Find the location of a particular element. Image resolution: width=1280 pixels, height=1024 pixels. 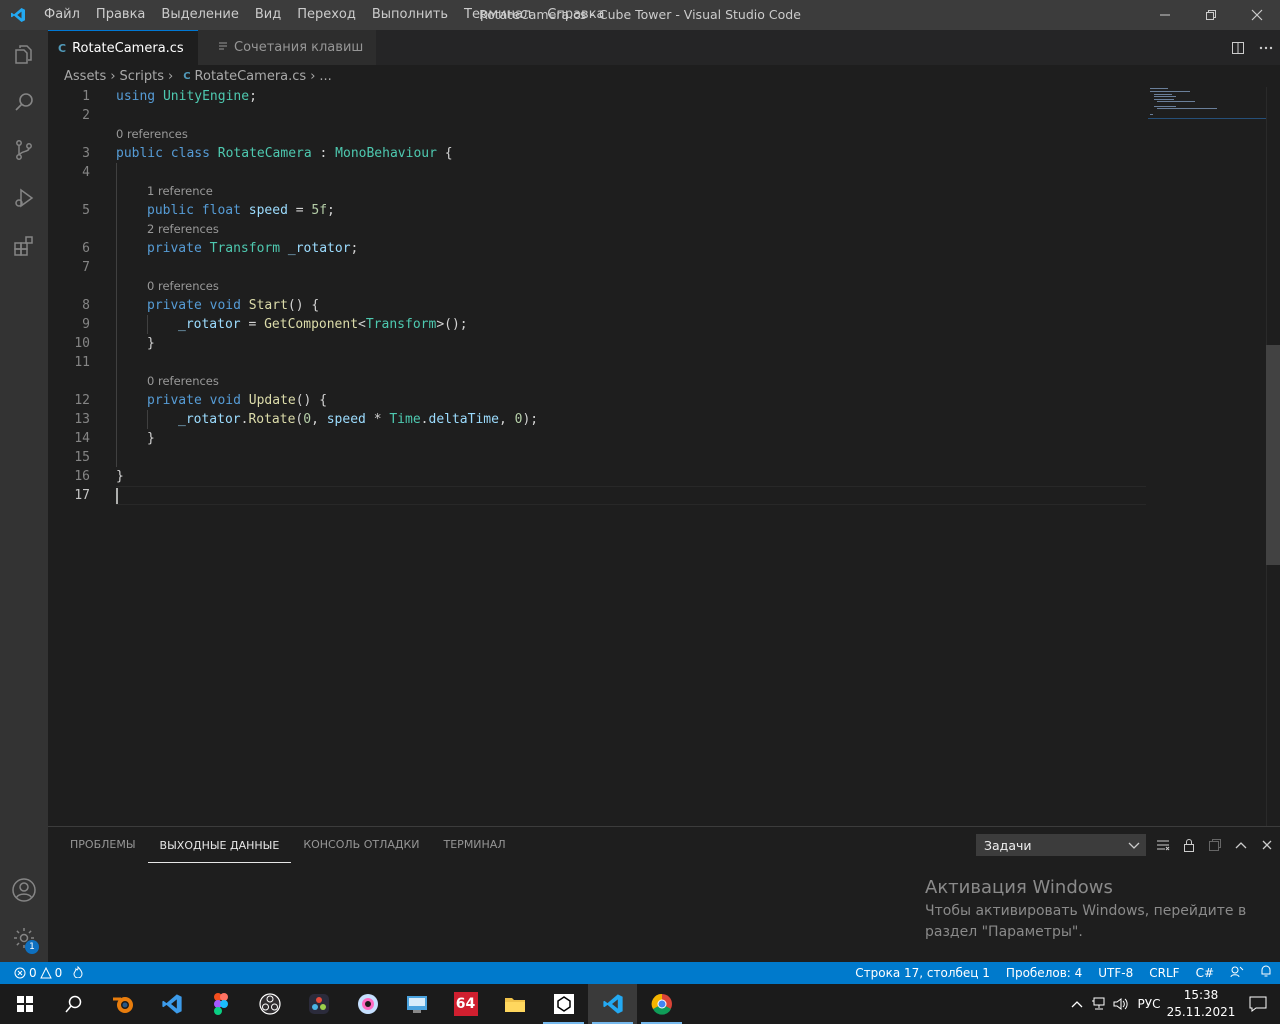

menu-view: Вид is located at coordinates (268, 15).